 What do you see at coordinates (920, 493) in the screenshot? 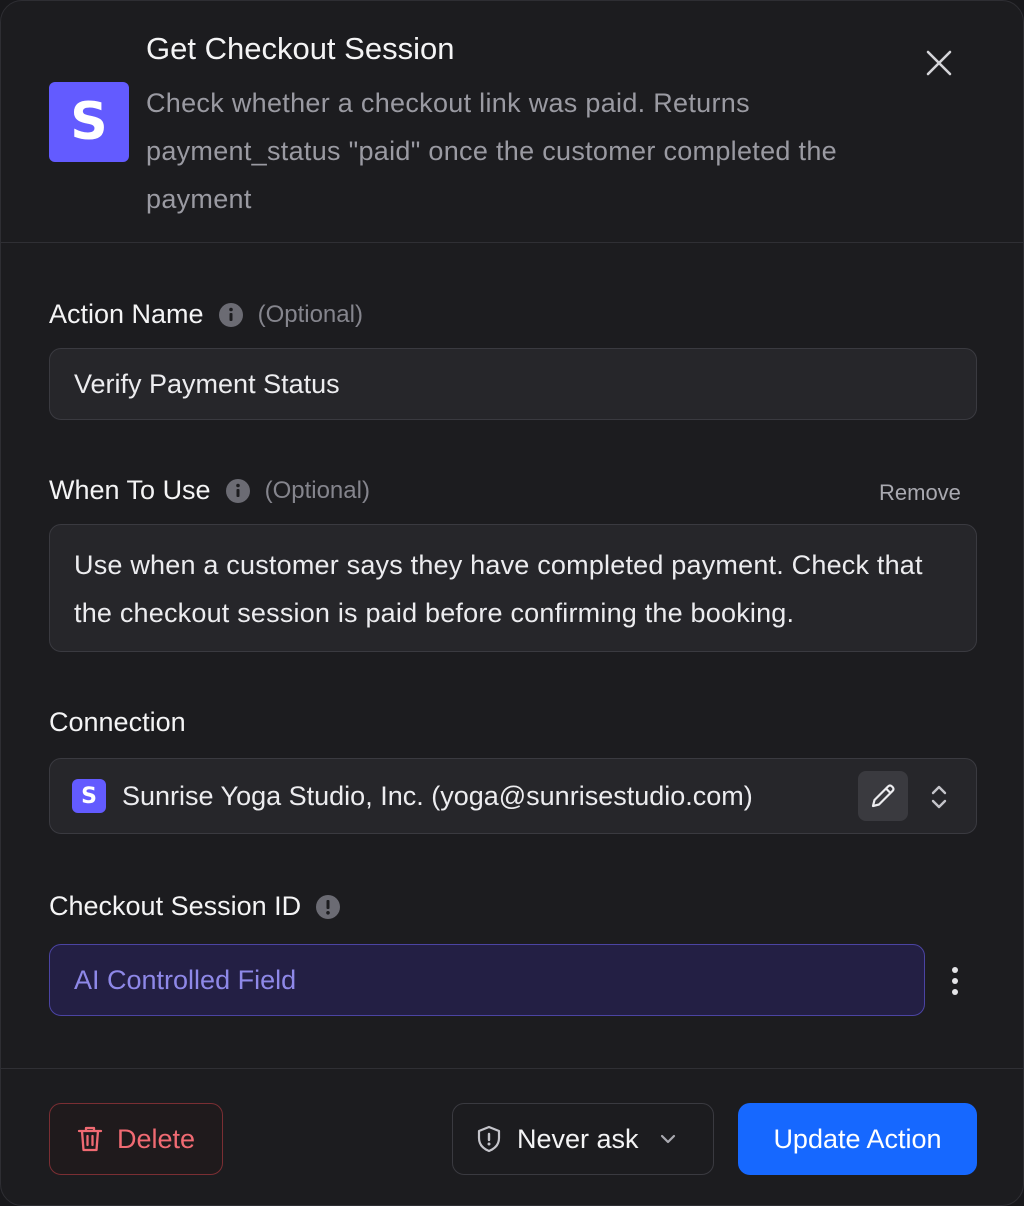
I see `remove-when-to-use-link: Remove` at bounding box center [920, 493].